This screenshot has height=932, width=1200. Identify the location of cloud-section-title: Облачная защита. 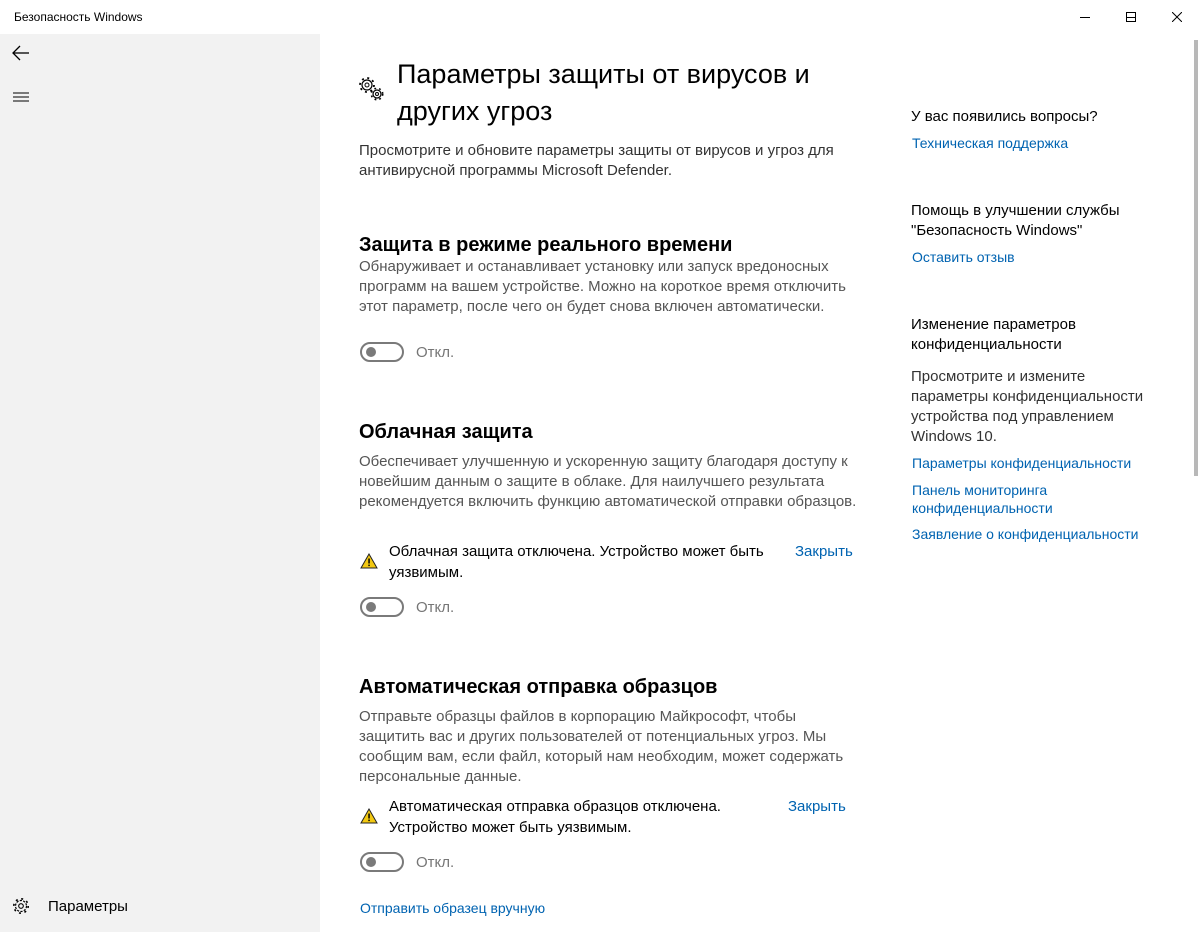
(446, 432).